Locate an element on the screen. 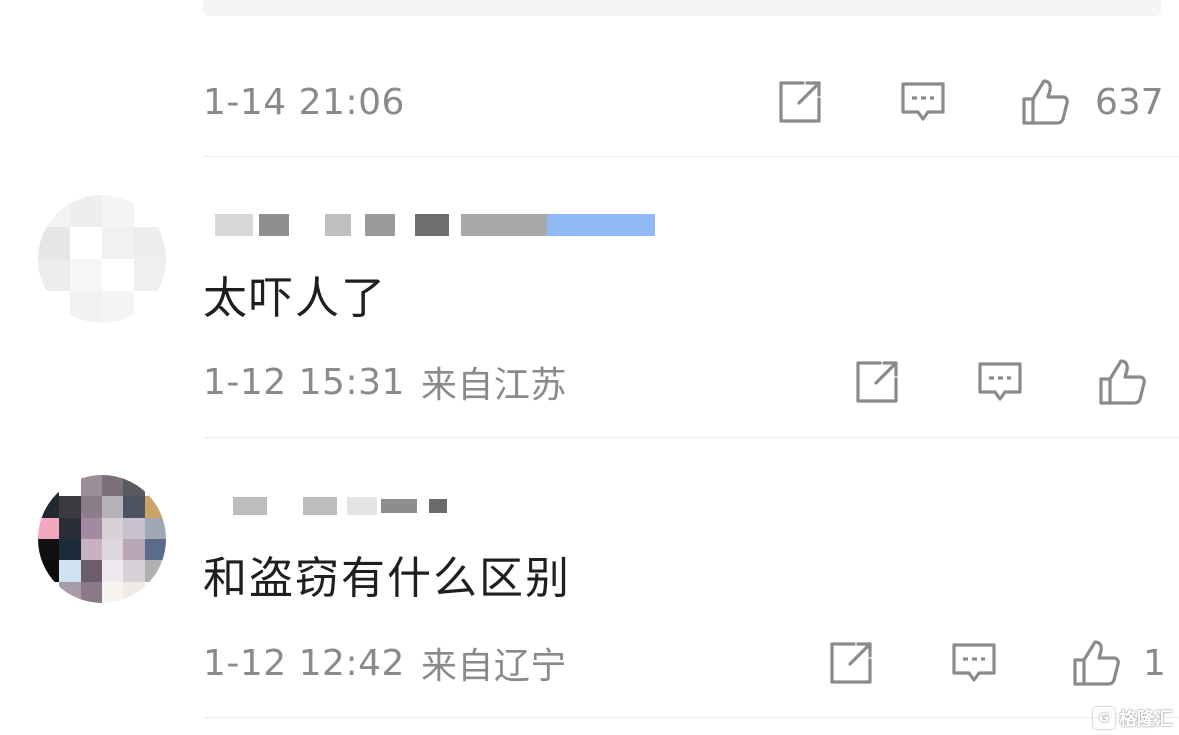  comment-meta: 1-12 12:42 来自辽宁 is located at coordinates (385, 663).